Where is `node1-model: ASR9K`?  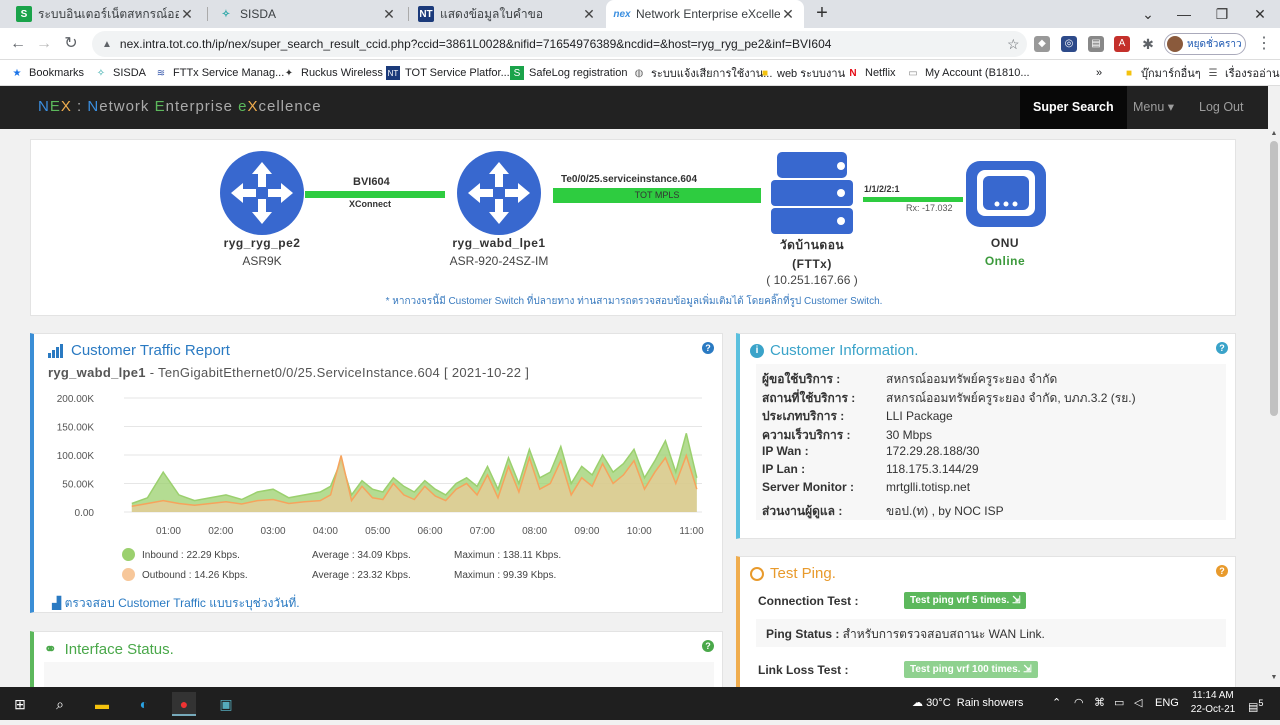 node1-model: ASR9K is located at coordinates (262, 261).